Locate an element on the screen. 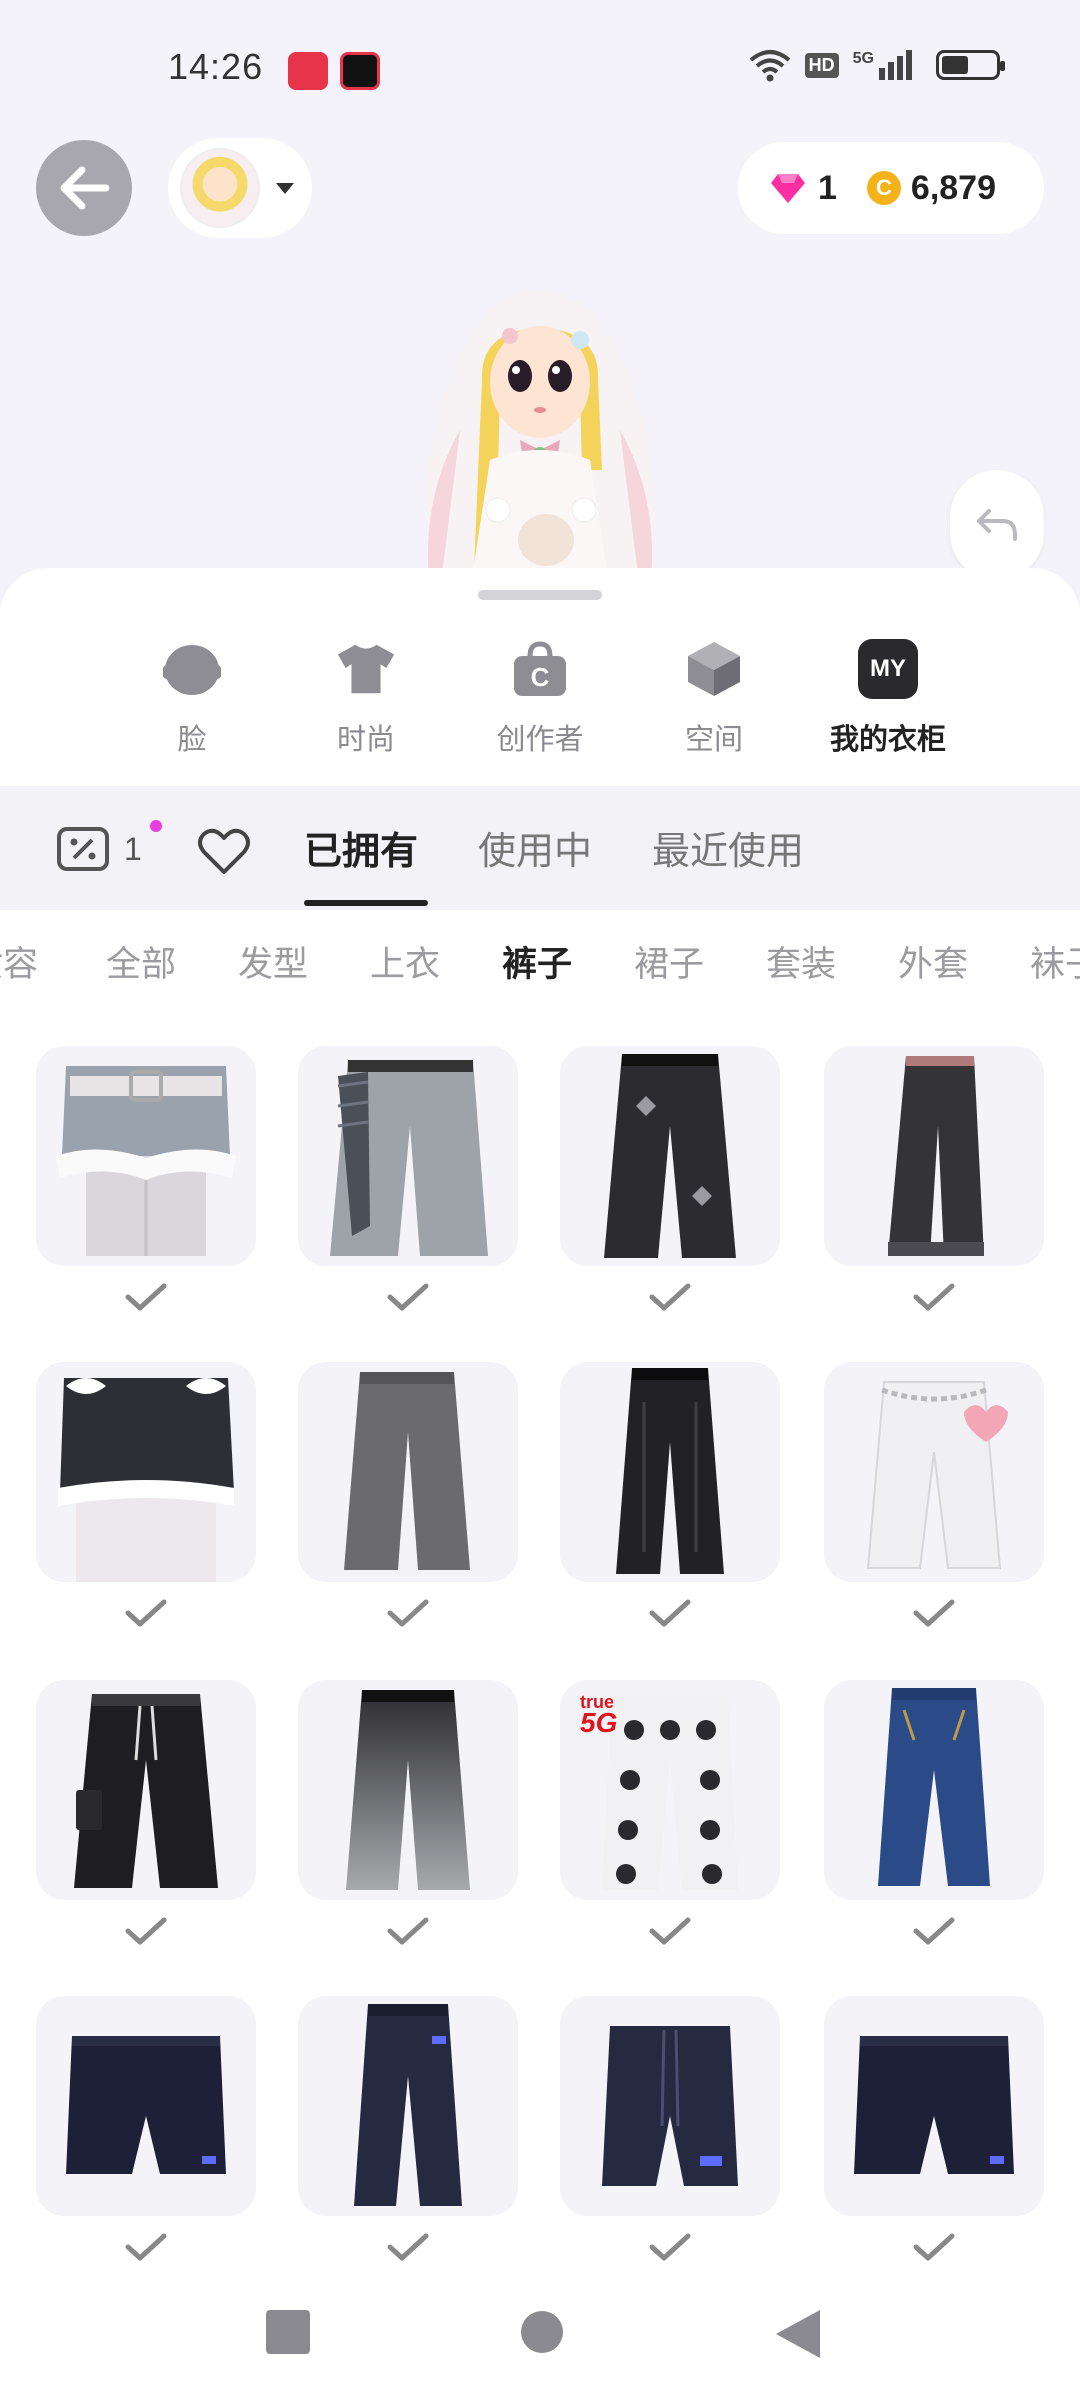  subtab-hair: 发型 is located at coordinates (273, 961).